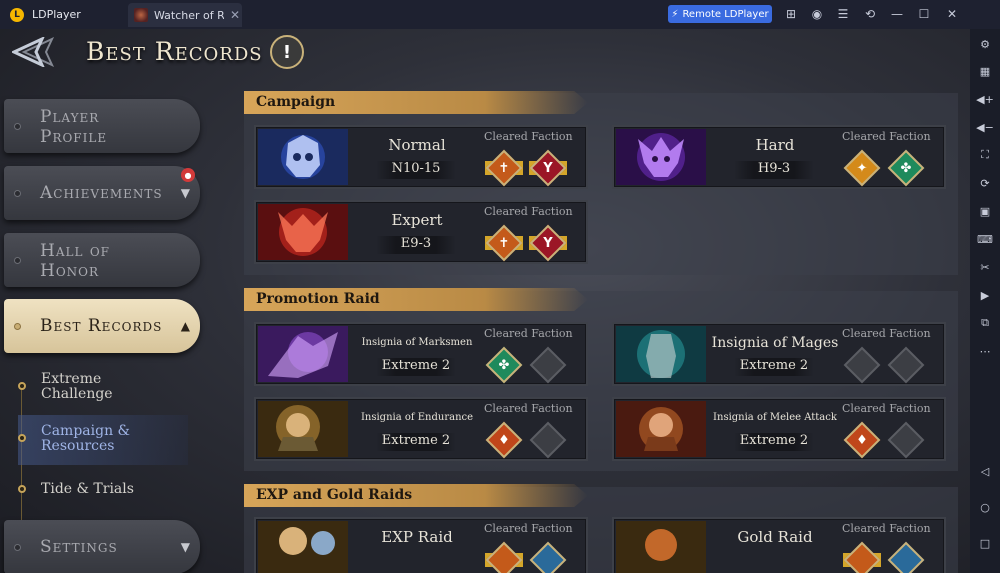 This screenshot has width=1000, height=573. I want to click on card-title: EXP Raid, so click(417, 537).